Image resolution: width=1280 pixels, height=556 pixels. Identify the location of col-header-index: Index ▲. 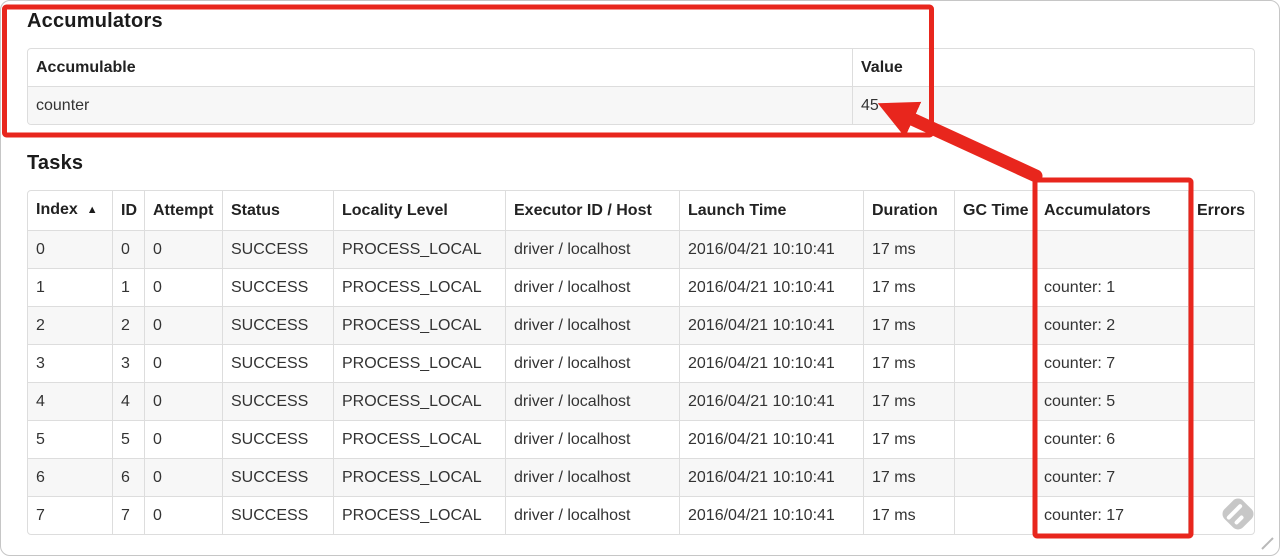
(70, 210).